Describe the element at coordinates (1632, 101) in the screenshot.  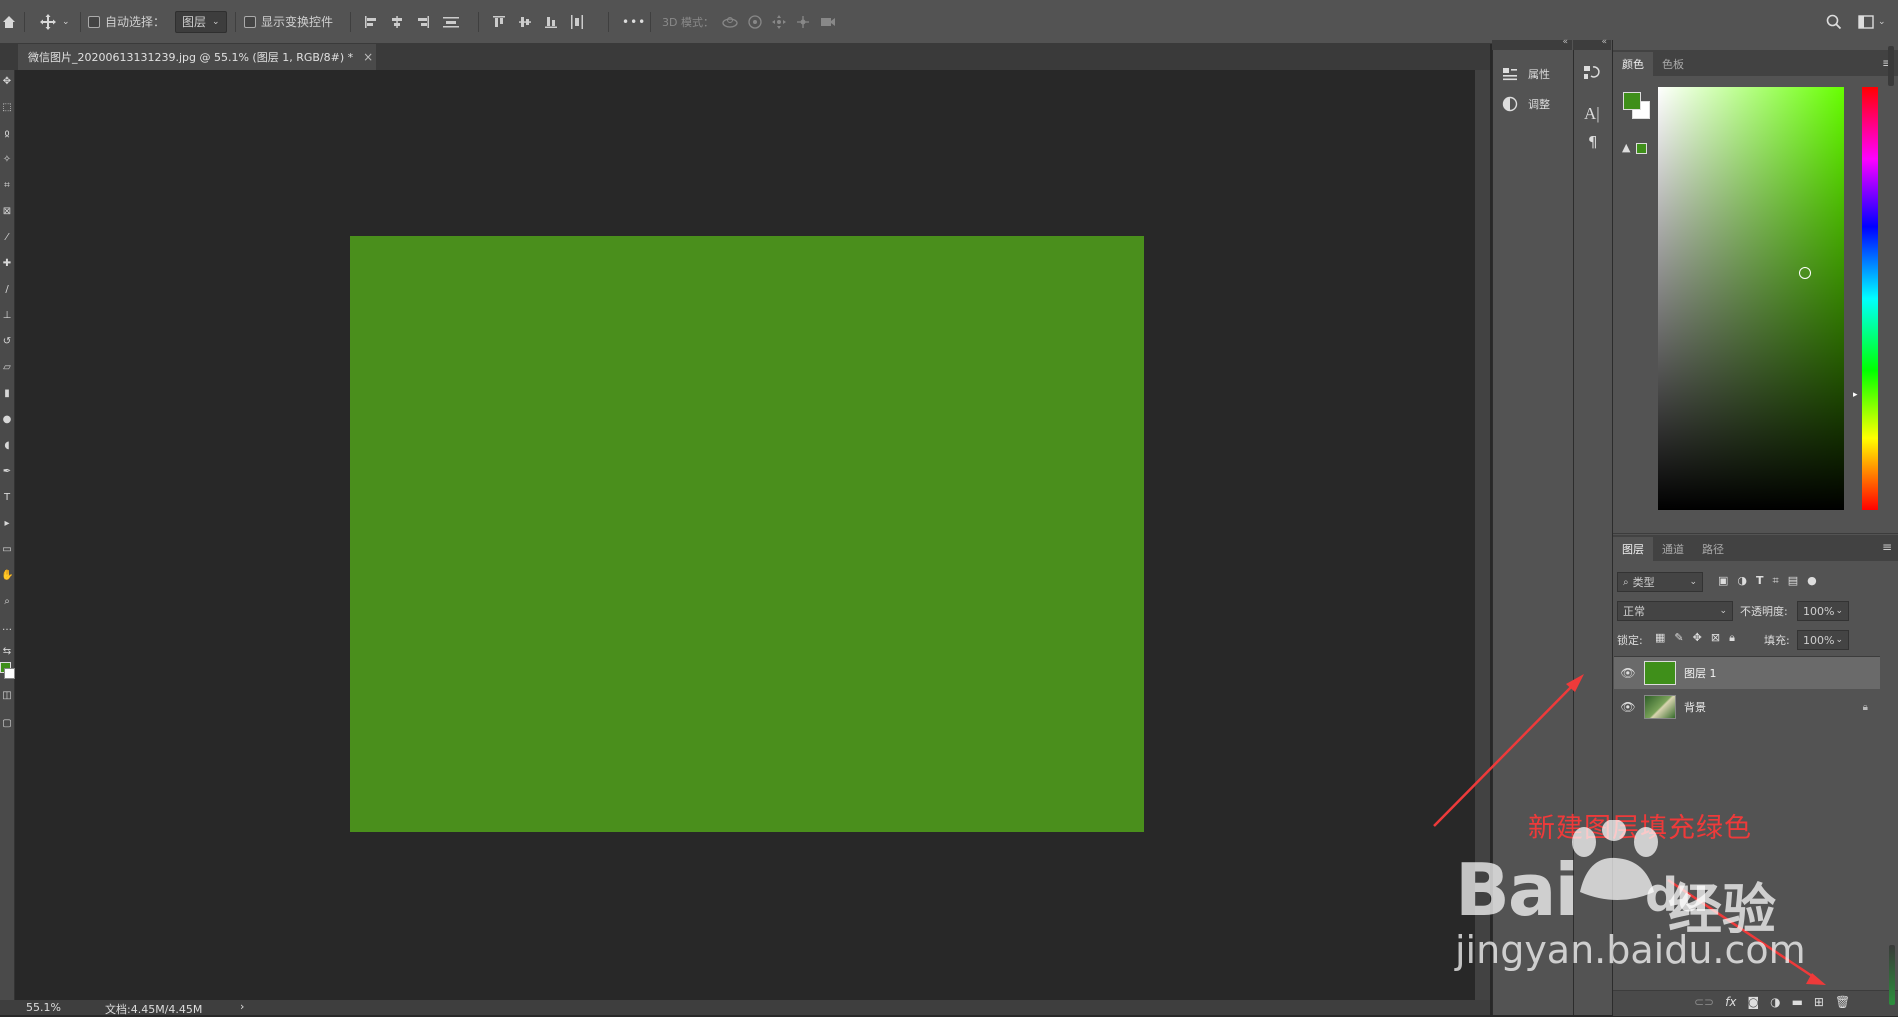
I see `foreground-swatch` at that location.